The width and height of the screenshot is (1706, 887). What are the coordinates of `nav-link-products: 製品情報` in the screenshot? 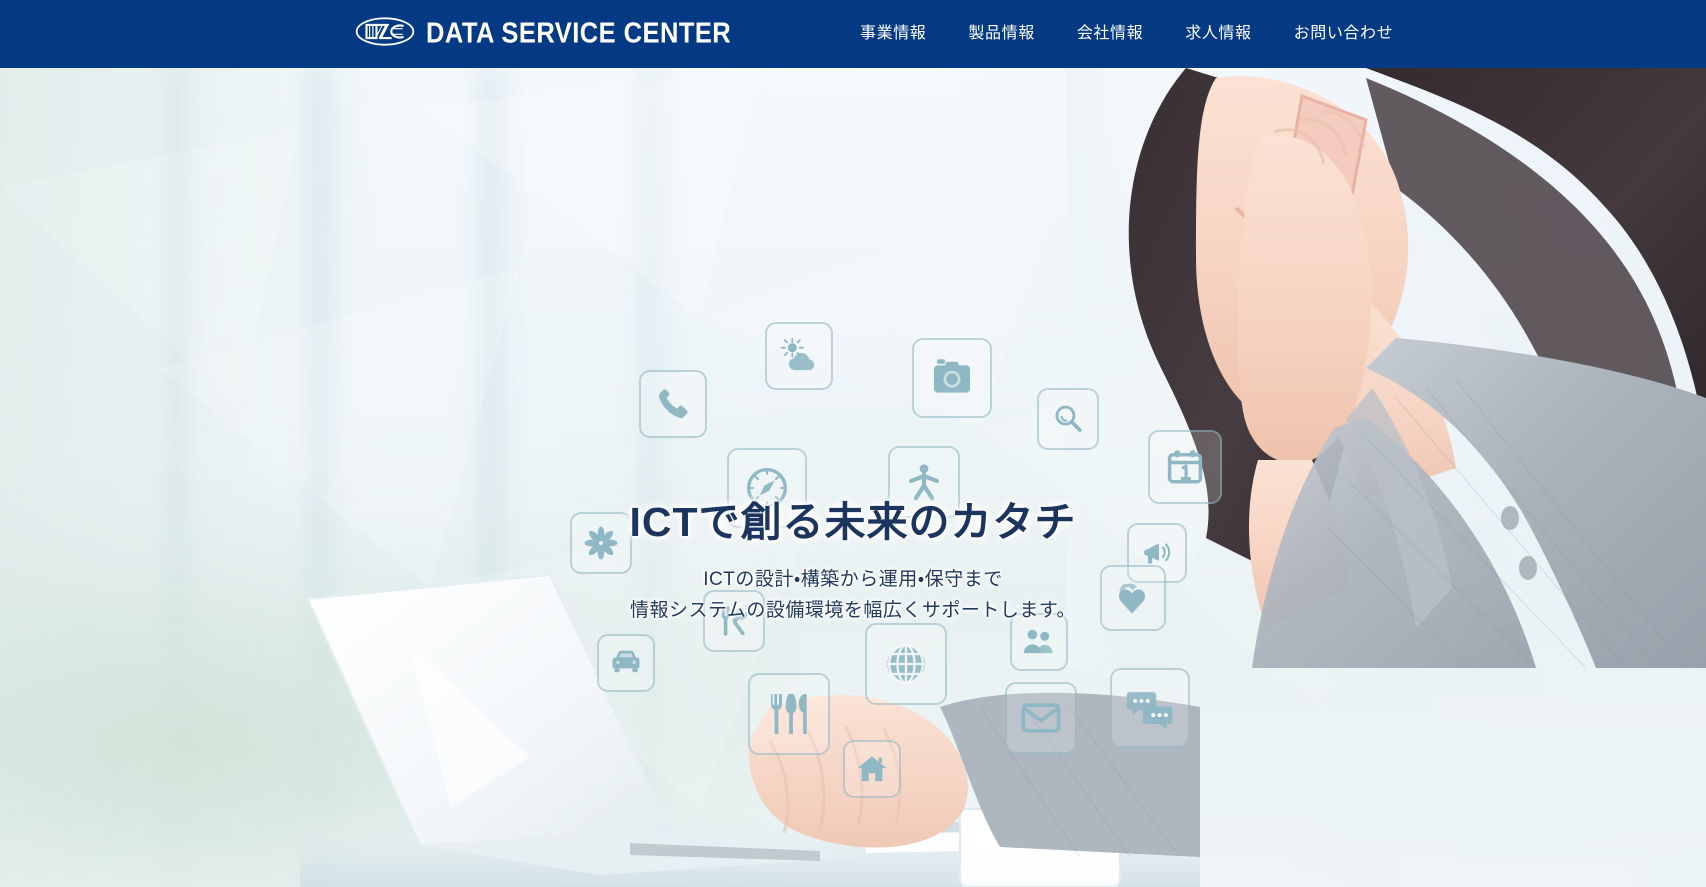 It's located at (1001, 34).